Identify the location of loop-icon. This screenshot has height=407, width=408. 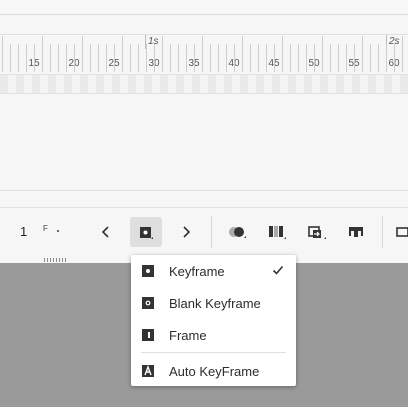
(402, 232).